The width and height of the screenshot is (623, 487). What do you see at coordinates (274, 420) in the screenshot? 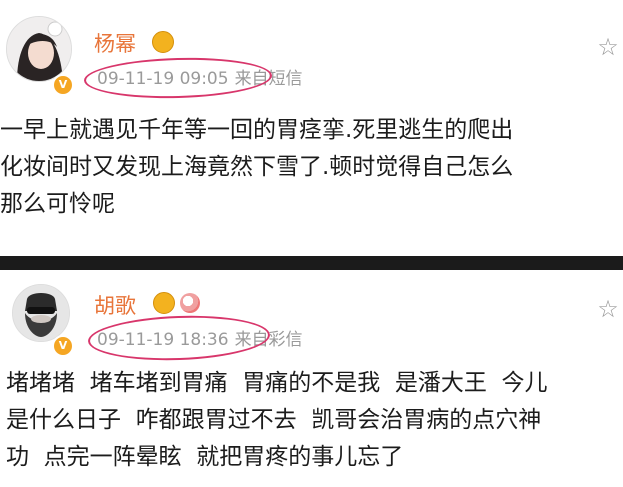
I see `post-text-line: 是什么日子 咋都跟胃过不去 凯哥会治胃病的点穴神` at bounding box center [274, 420].